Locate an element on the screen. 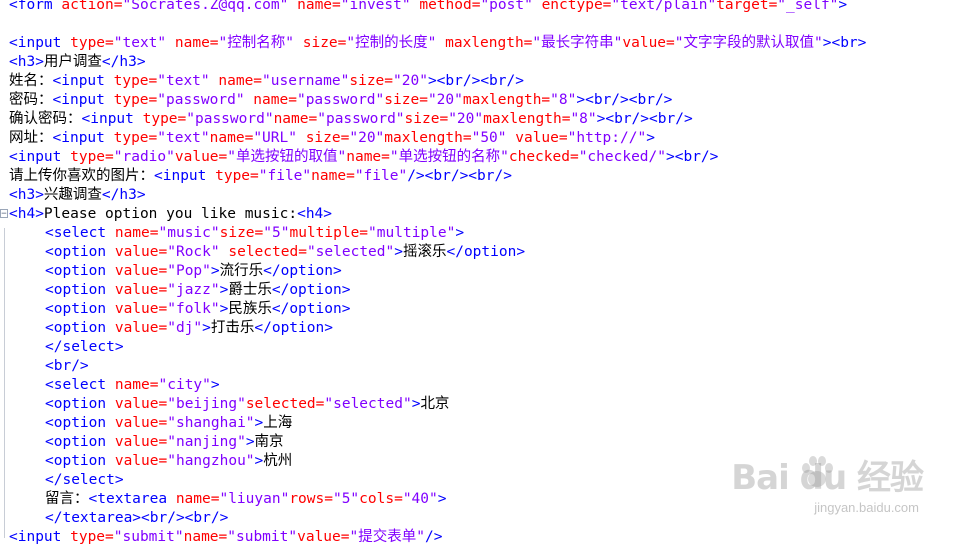 The width and height of the screenshot is (971, 556). code-token: /> is located at coordinates (433, 537).